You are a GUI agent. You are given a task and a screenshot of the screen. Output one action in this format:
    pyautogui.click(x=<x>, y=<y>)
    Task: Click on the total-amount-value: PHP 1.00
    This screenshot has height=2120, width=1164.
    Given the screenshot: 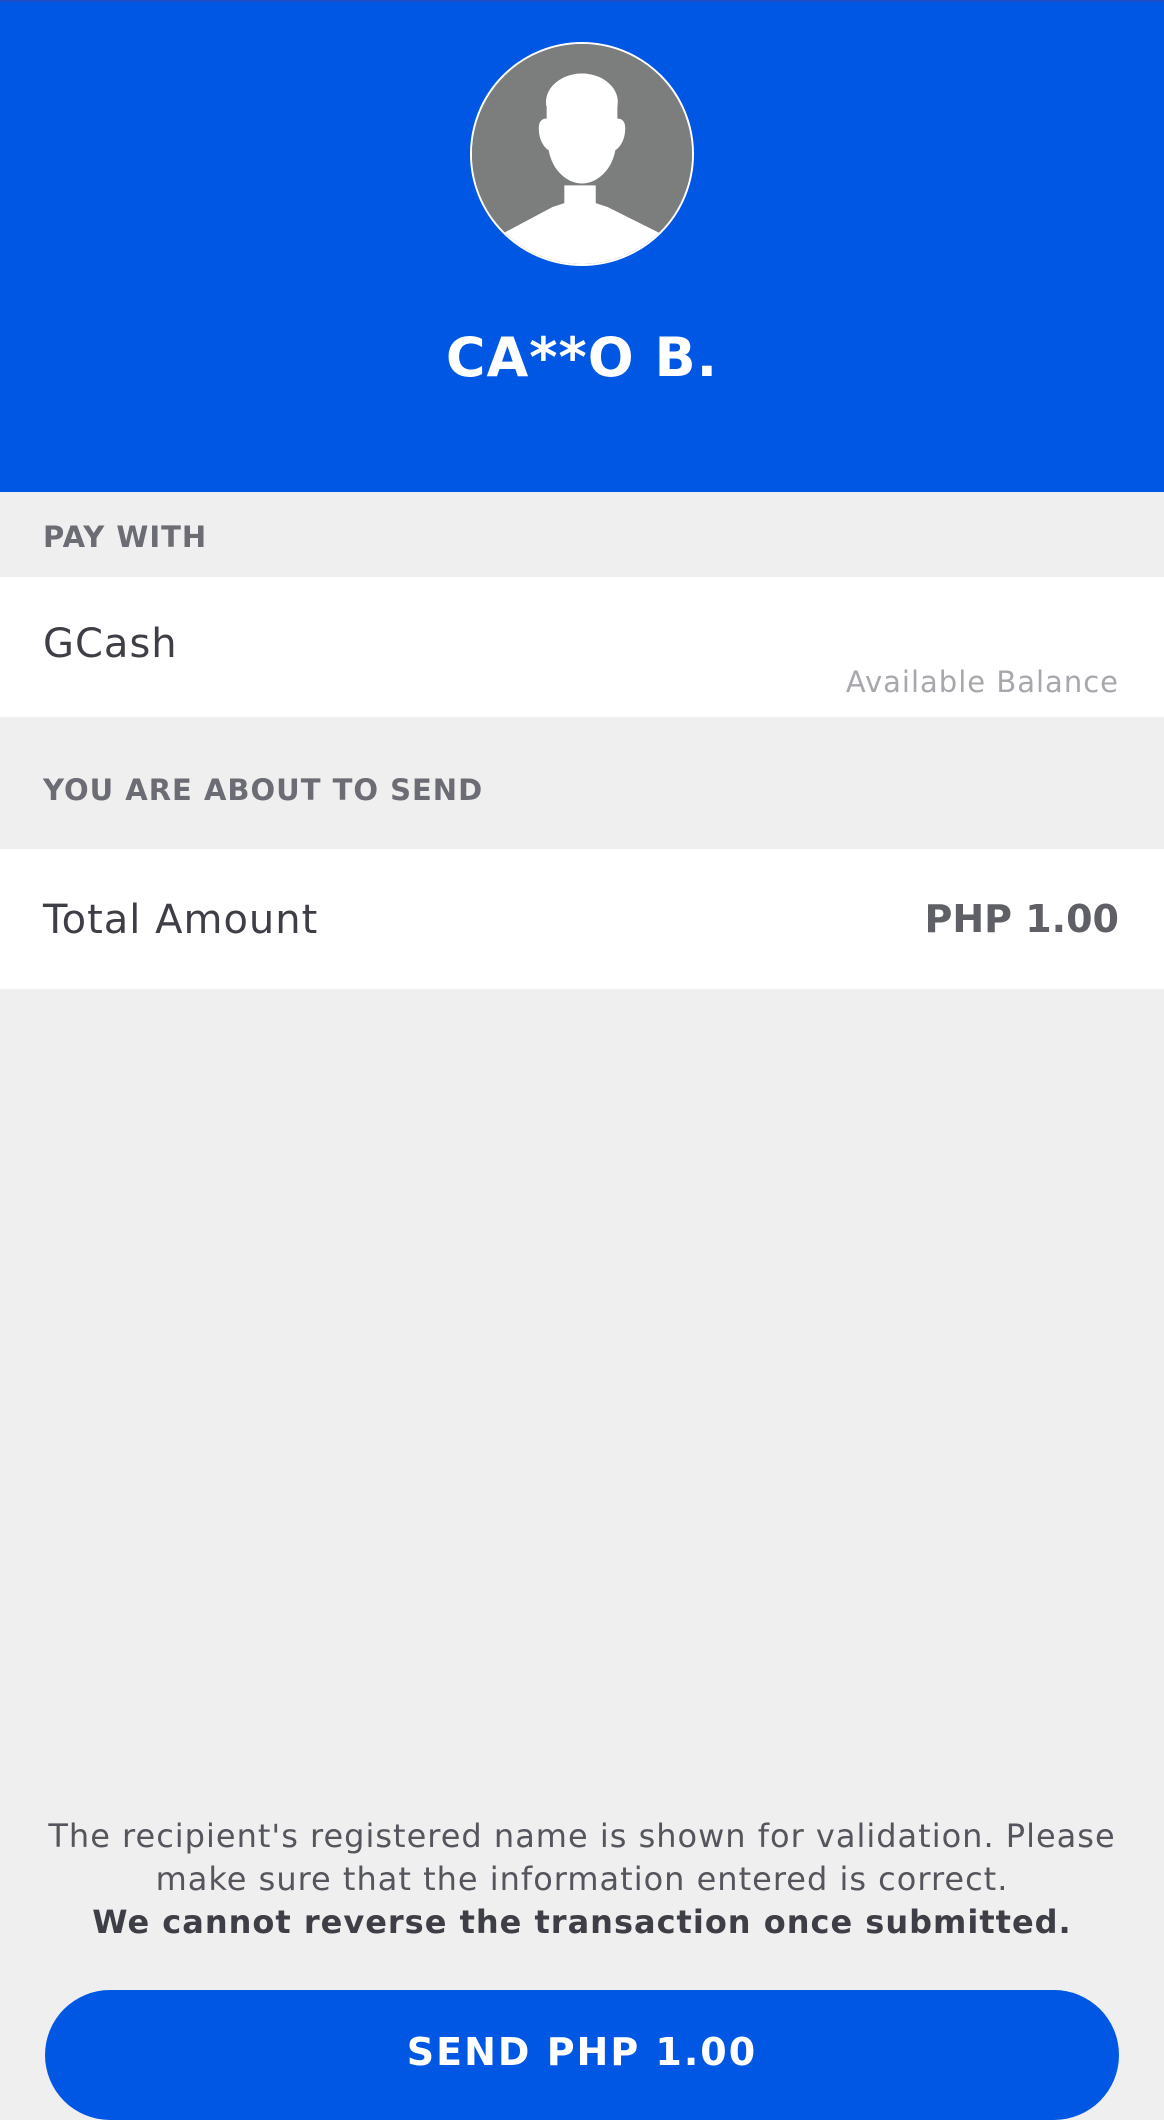 What is the action you would take?
    pyautogui.click(x=1022, y=919)
    